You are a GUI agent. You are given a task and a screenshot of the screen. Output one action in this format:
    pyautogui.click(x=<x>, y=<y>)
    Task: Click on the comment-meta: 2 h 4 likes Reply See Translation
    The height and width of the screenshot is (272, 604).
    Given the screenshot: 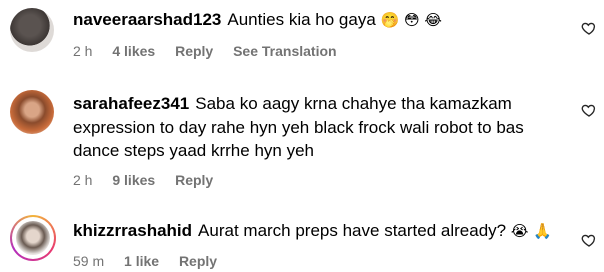 What is the action you would take?
    pyautogui.click(x=213, y=51)
    